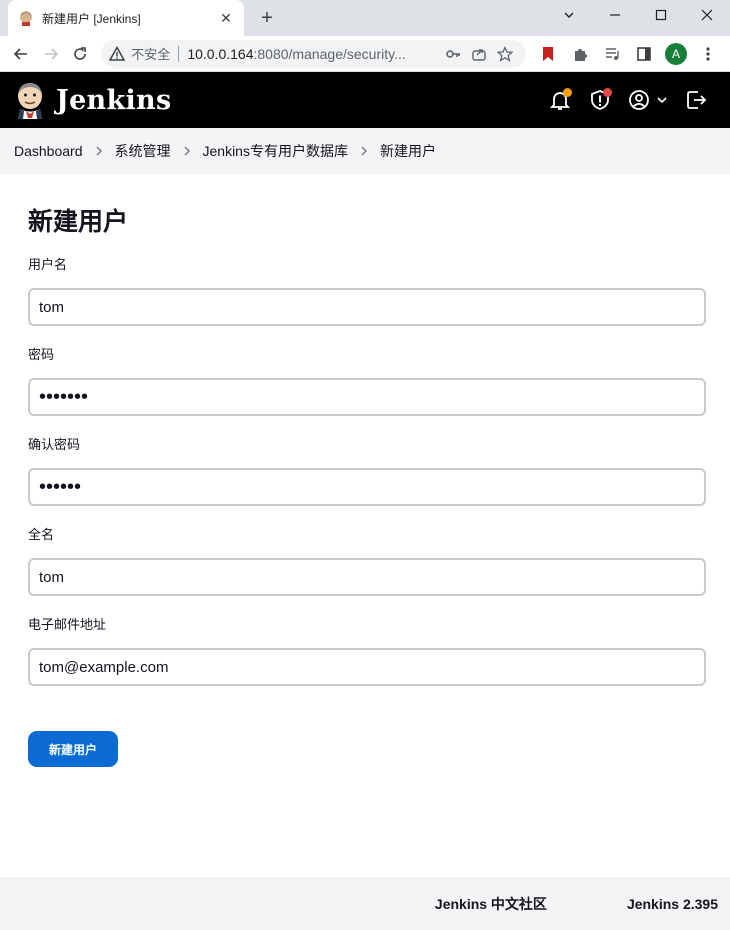  Describe the element at coordinates (408, 151) in the screenshot. I see `breadcrumb-new-user: 新建用户` at that location.